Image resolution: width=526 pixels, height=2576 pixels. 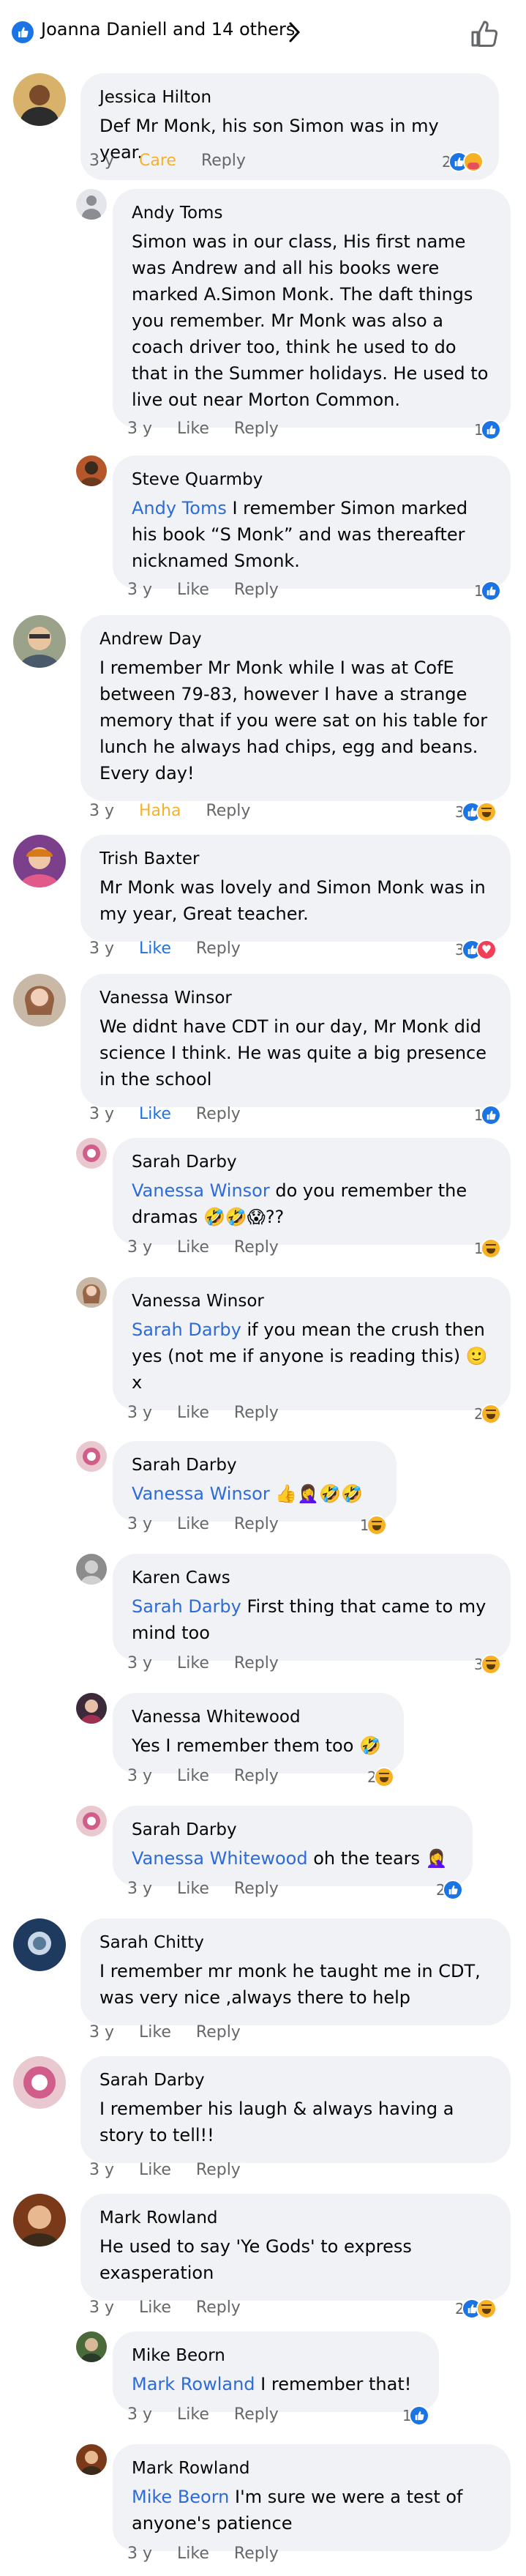 What do you see at coordinates (180, 2497) in the screenshot?
I see `mention-link: Mike Beorn` at bounding box center [180, 2497].